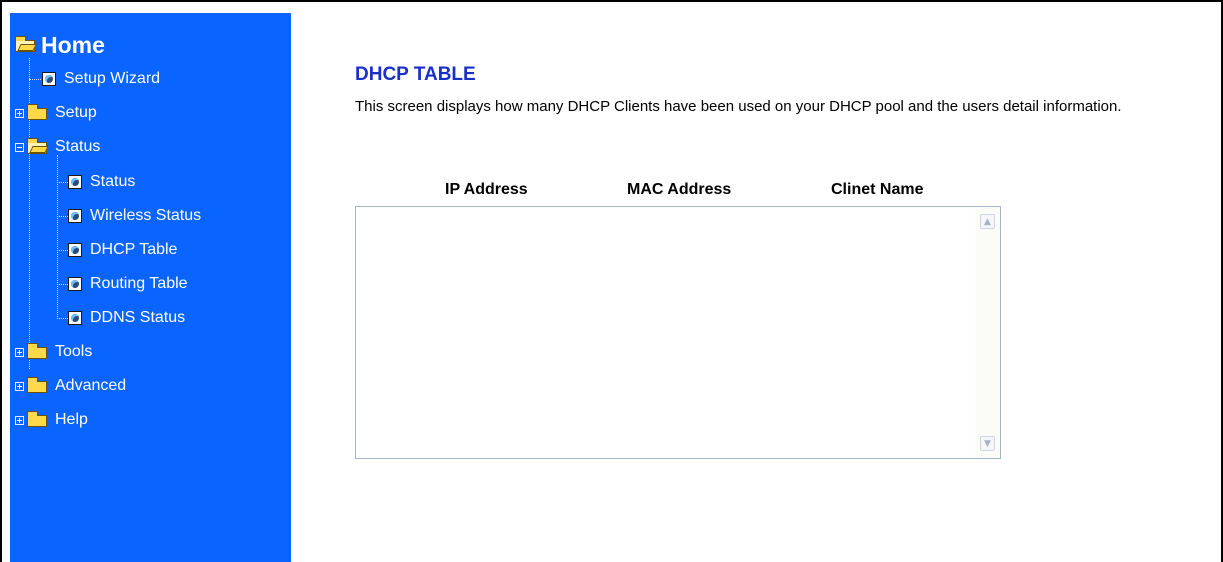 This screenshot has height=562, width=1223. What do you see at coordinates (611, 1) in the screenshot?
I see `window-border-top` at bounding box center [611, 1].